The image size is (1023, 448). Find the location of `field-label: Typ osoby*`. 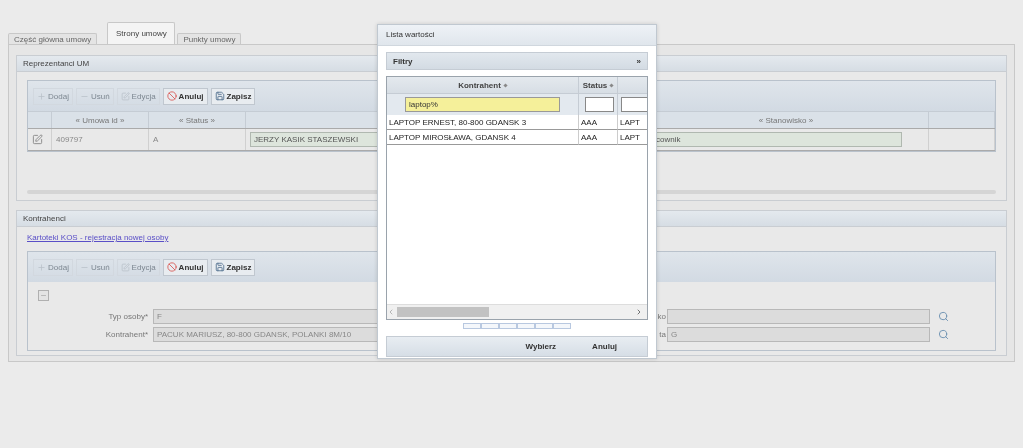

field-label: Typ osoby* is located at coordinates (128, 316).